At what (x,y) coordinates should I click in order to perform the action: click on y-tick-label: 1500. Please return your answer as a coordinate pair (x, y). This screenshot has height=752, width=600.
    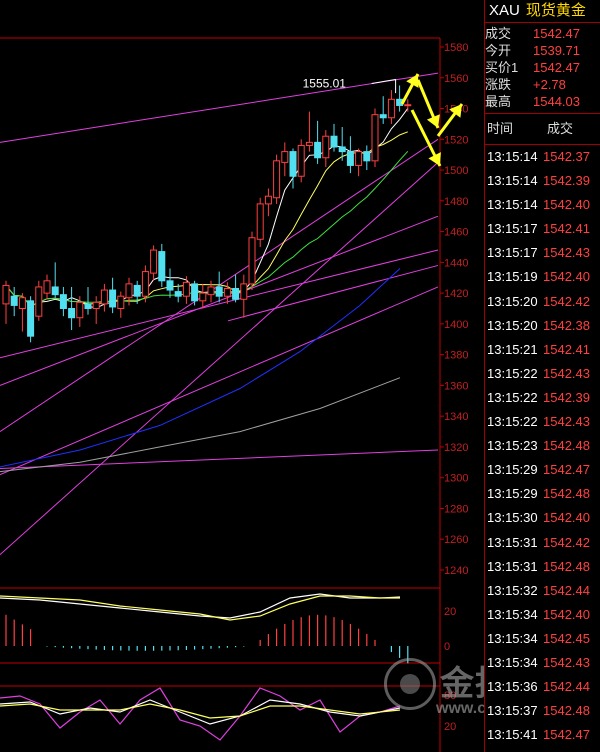
    Looking at the image, I should click on (456, 171).